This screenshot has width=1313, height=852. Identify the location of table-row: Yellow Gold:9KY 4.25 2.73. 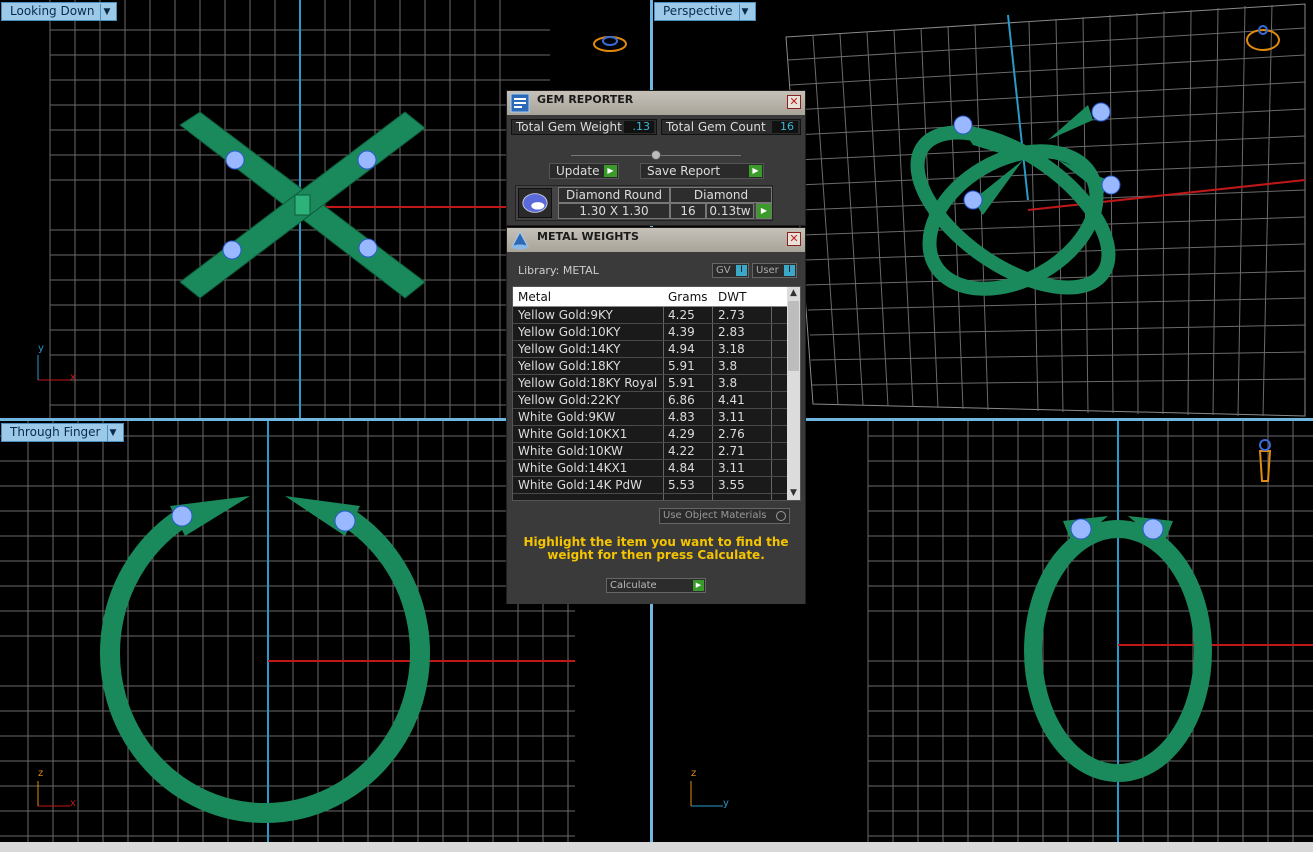
(656, 315).